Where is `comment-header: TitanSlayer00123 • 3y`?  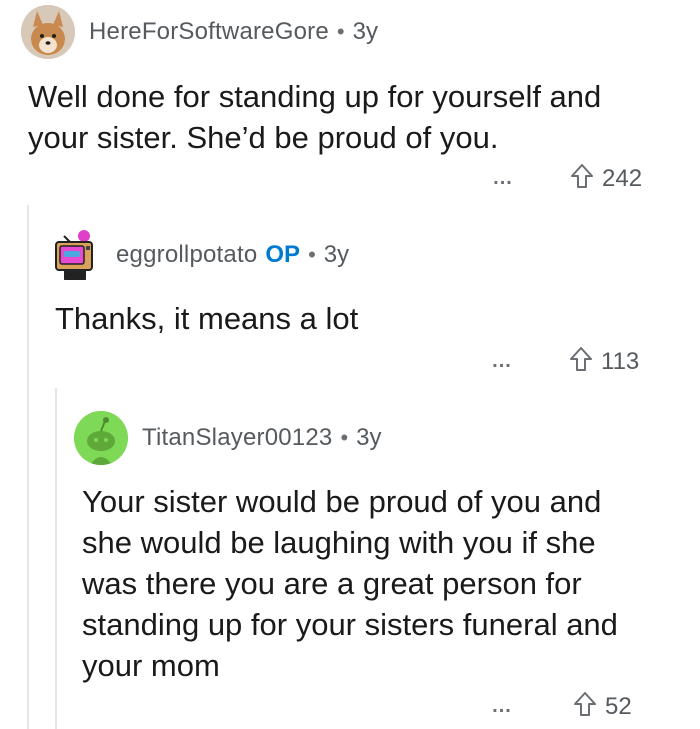 comment-header: TitanSlayer00123 • 3y is located at coordinates (228, 438).